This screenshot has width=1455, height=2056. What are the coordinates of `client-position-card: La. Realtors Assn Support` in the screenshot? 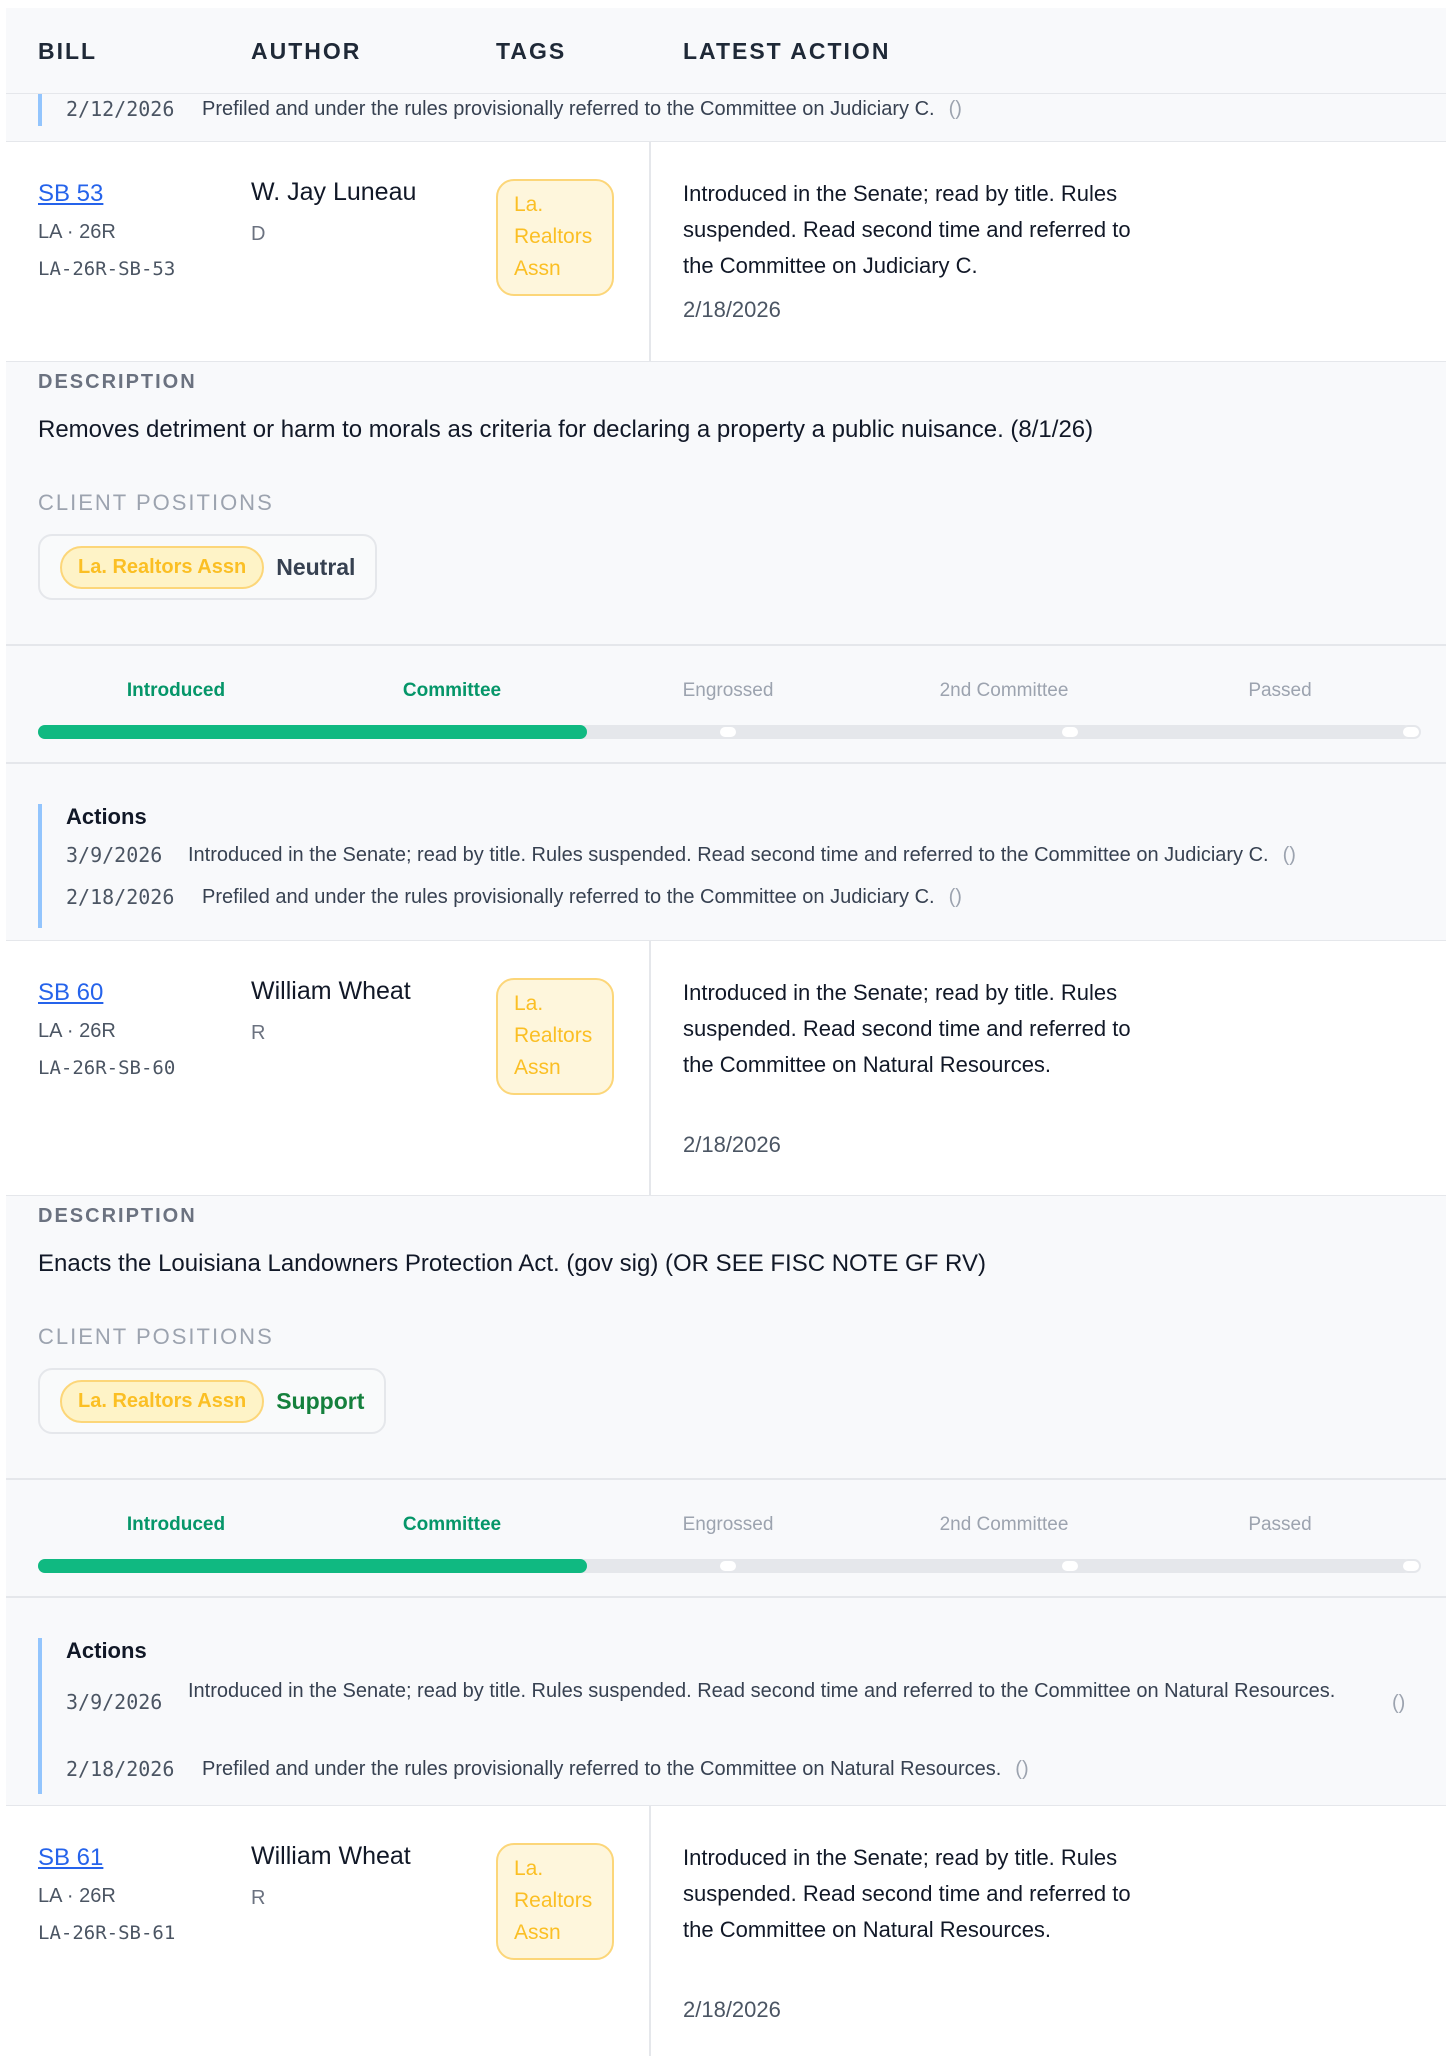 It's located at (212, 1401).